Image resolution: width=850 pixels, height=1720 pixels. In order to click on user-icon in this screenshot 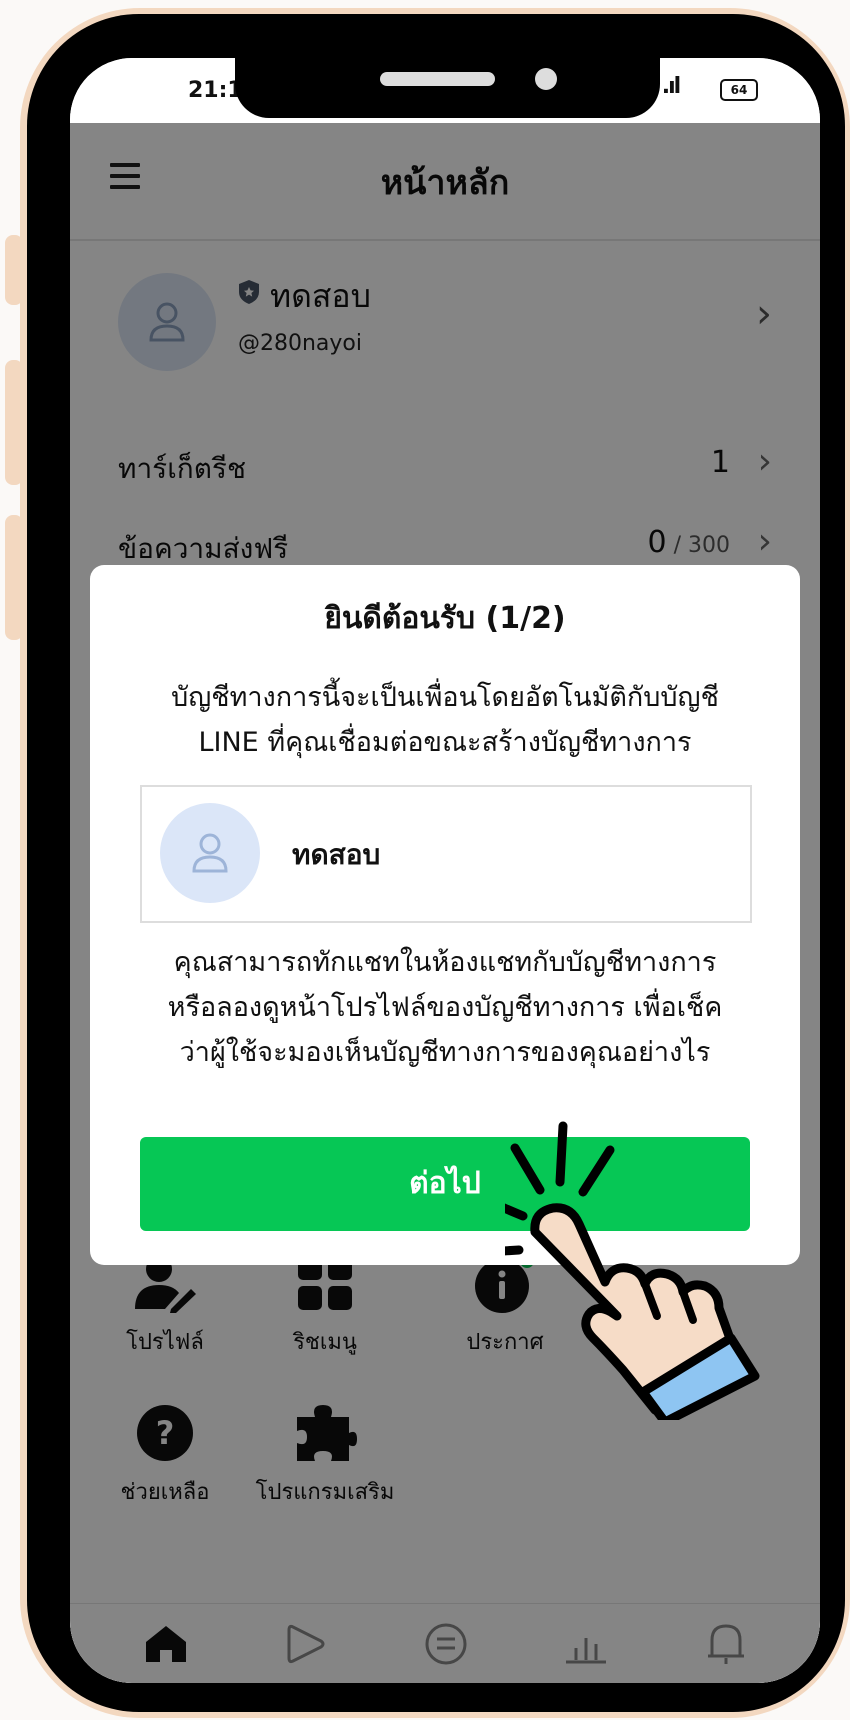, I will do `click(210, 853)`.